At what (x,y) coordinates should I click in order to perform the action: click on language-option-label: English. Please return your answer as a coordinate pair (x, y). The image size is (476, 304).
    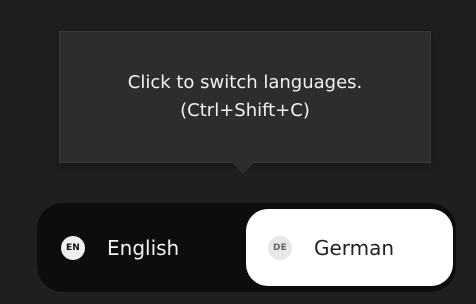
    Looking at the image, I should click on (143, 247).